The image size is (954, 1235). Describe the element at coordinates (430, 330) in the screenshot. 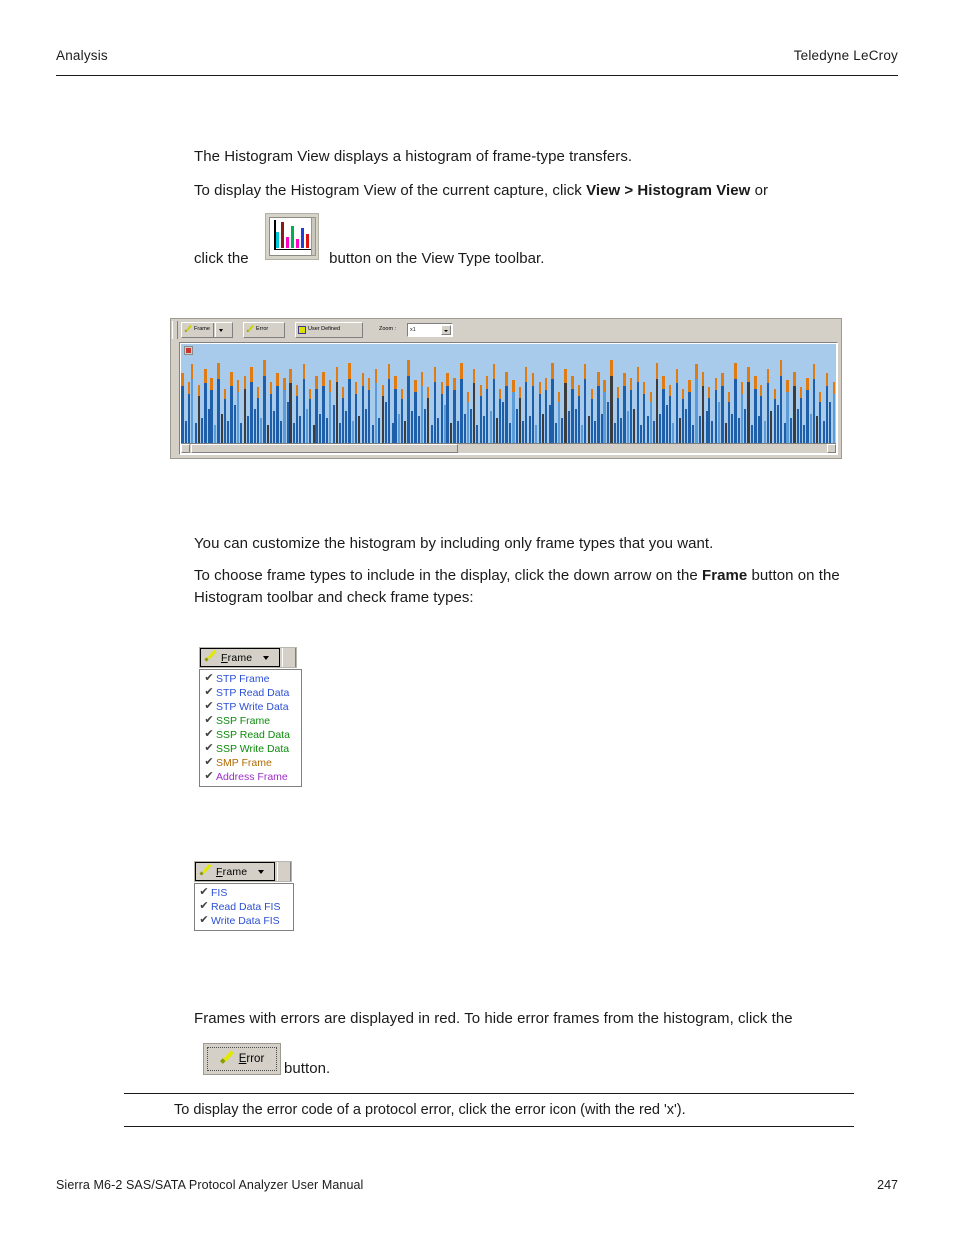

I see `toolbar-zoom-combobox: x1` at that location.